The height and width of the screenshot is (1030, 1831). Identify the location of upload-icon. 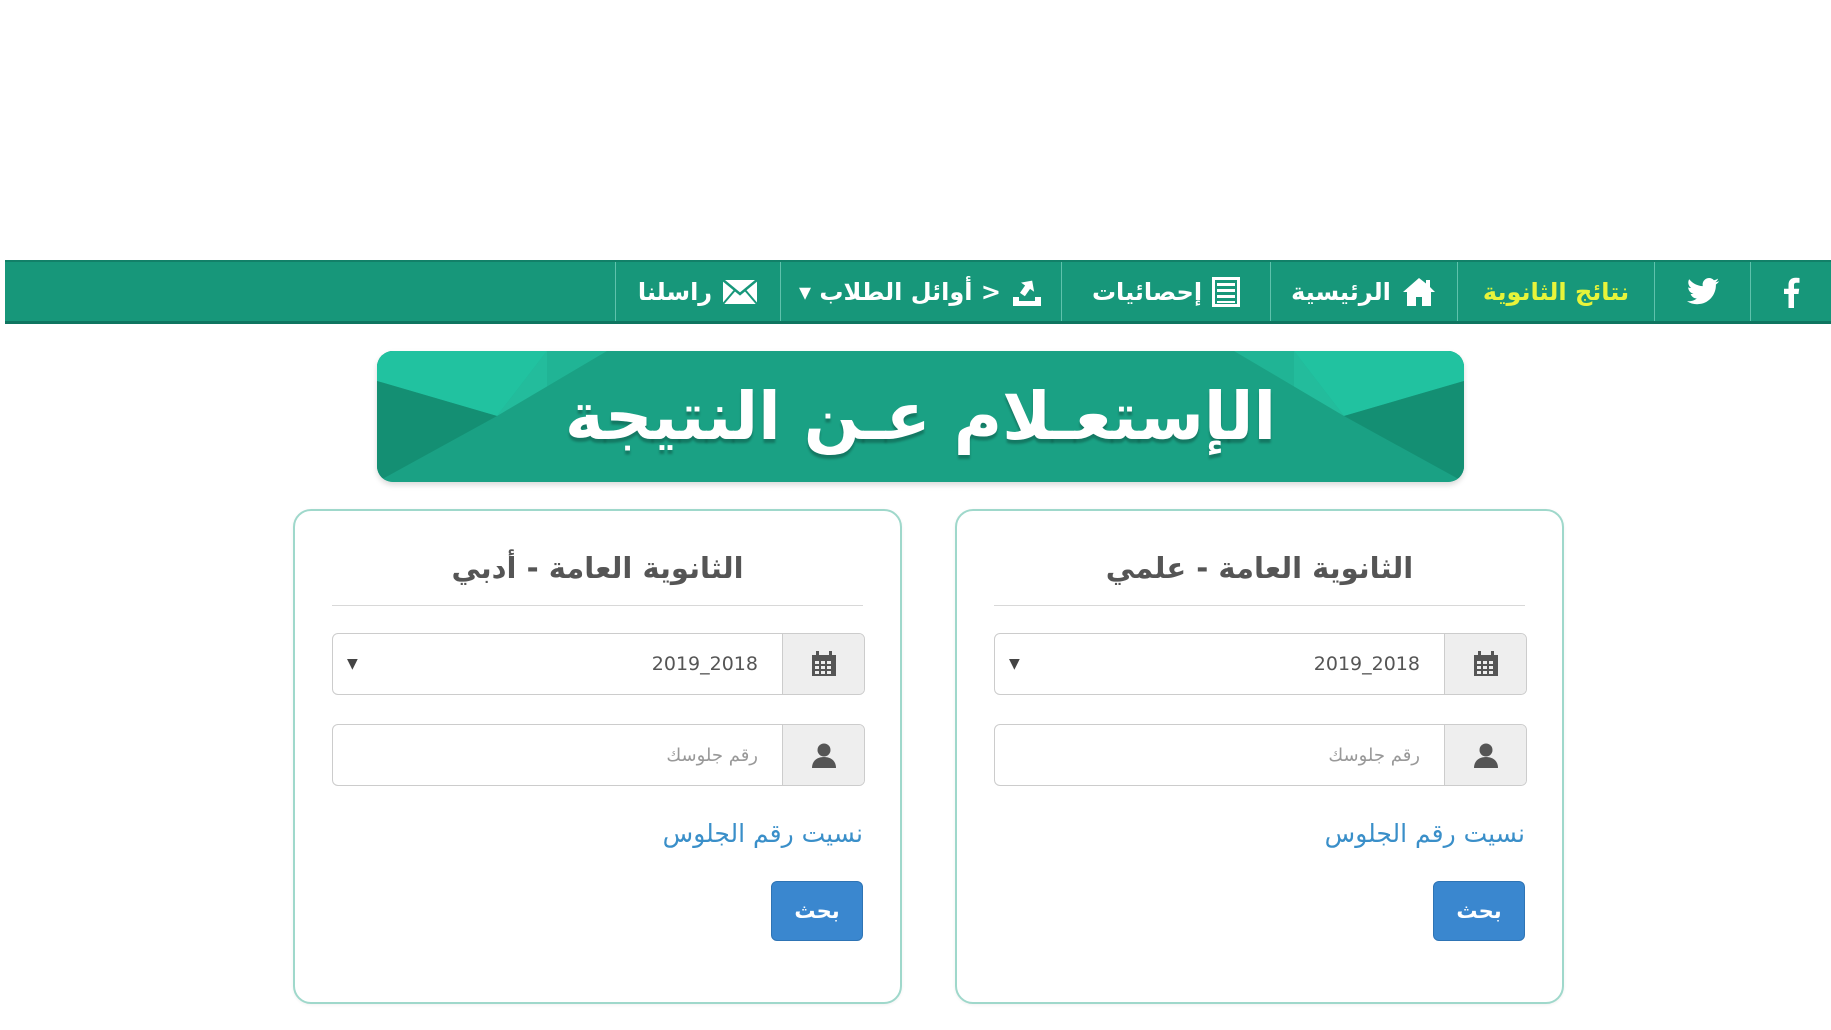
(1027, 293).